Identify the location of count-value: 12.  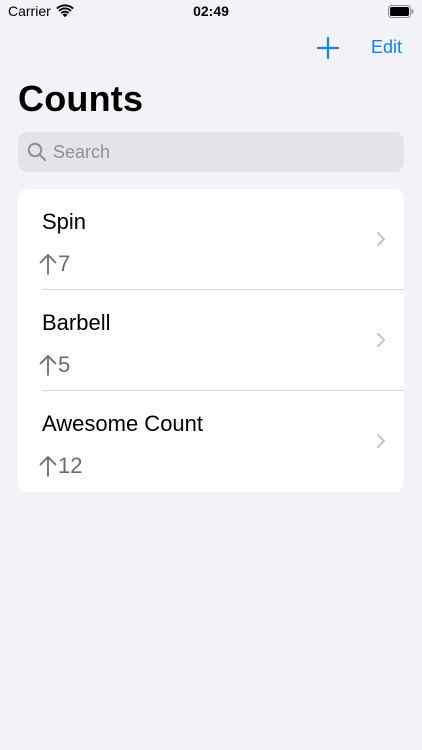
(60, 466).